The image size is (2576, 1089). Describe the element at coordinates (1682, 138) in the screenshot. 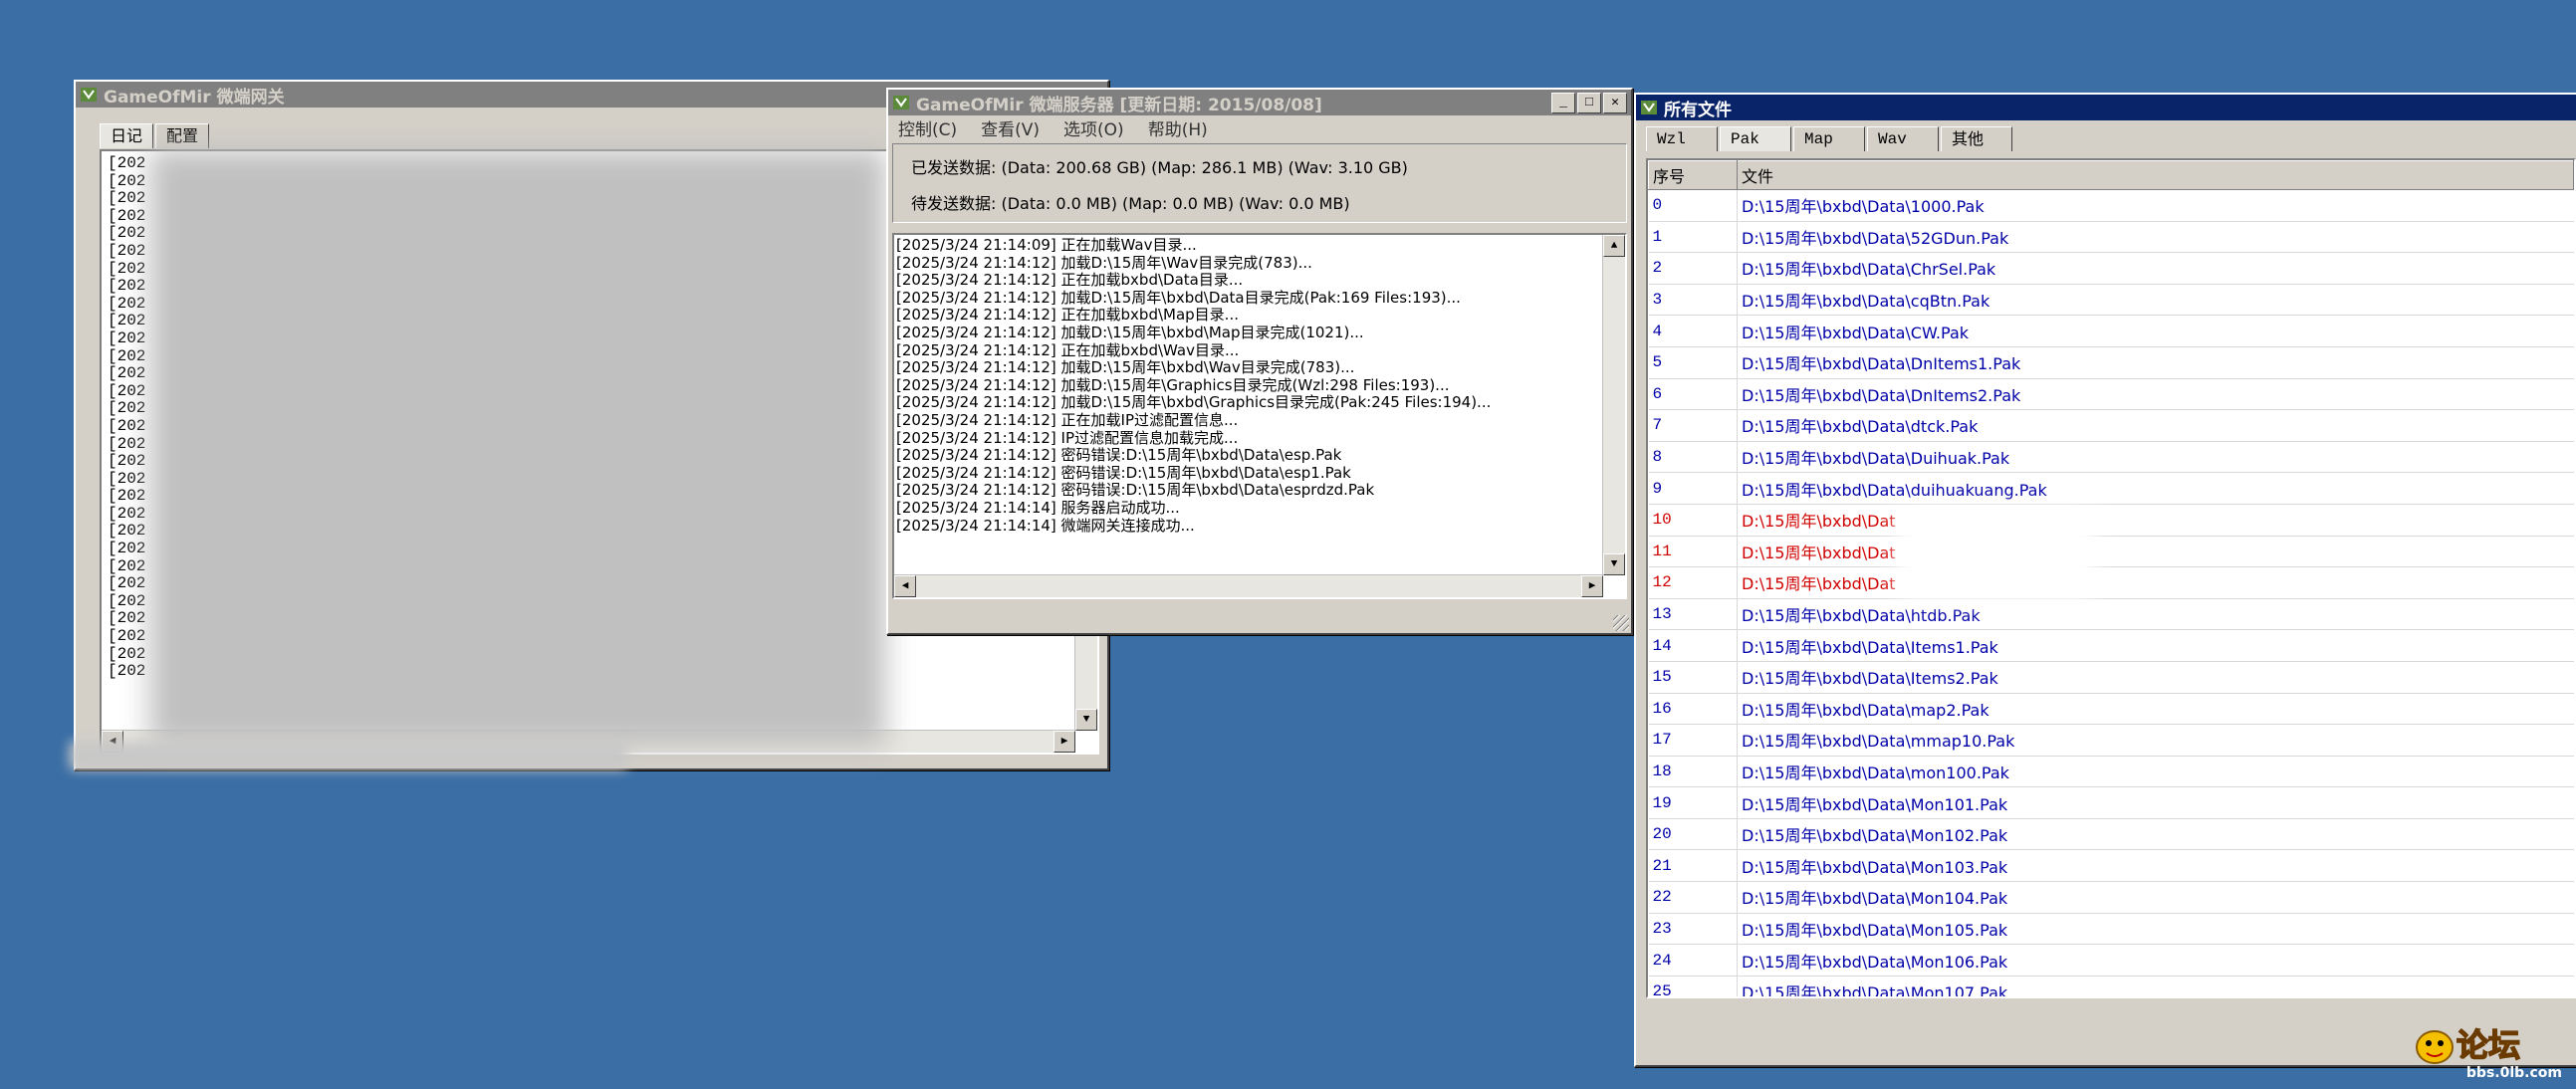

I see `tab-wzl: Wzl` at that location.